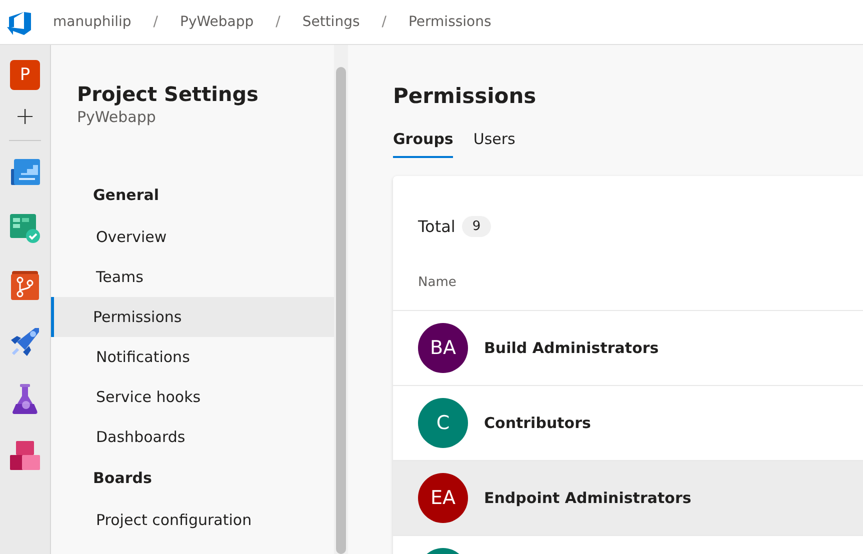 The image size is (863, 554). What do you see at coordinates (450, 22) in the screenshot?
I see `breadcrumb-link: Permissions` at bounding box center [450, 22].